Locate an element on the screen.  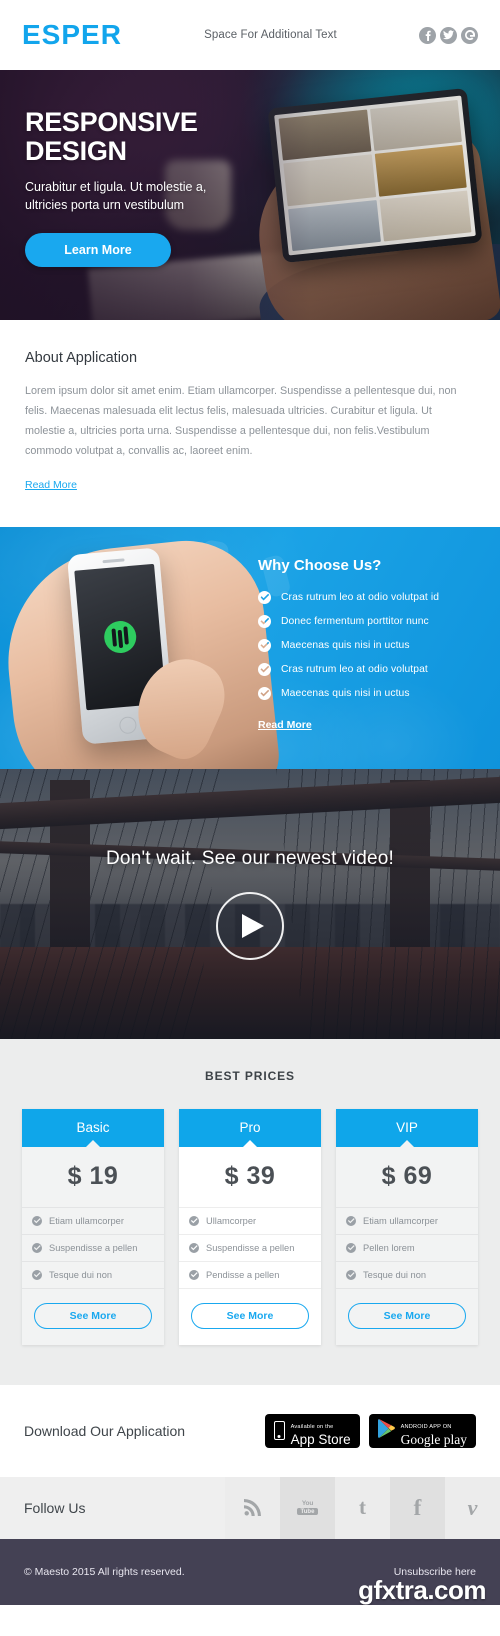
facebook-icon: f is located at coordinates (417, 1507).